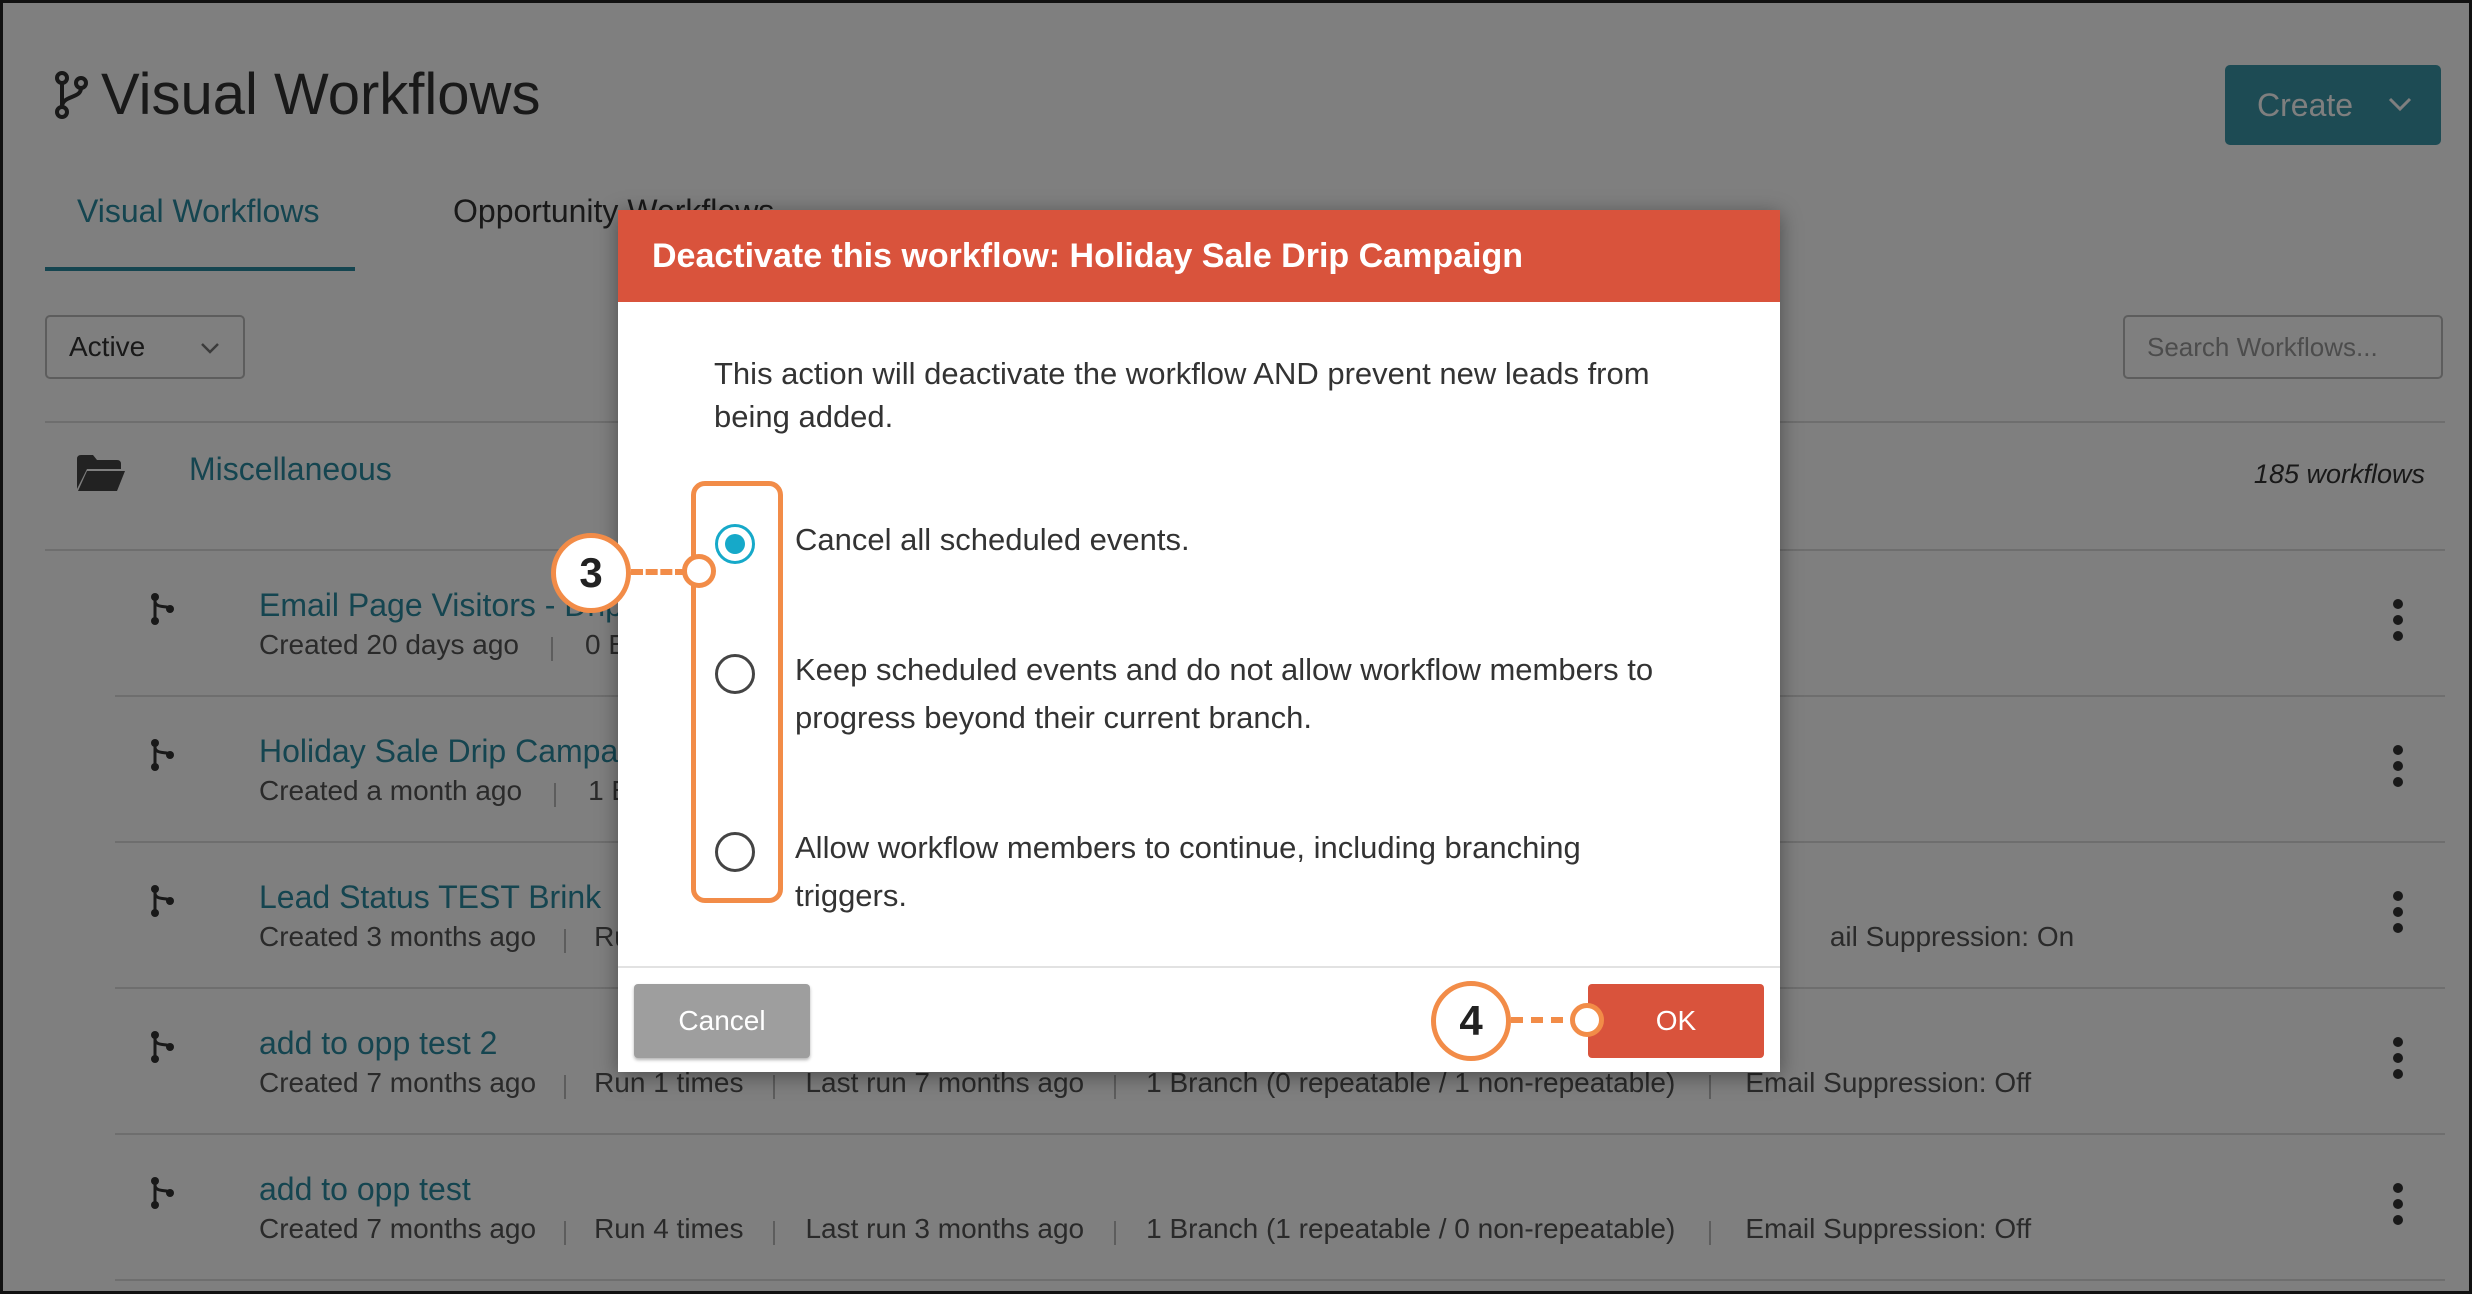 This screenshot has height=1294, width=2472. I want to click on option-label: Cancel all scheduled events., so click(1245, 540).